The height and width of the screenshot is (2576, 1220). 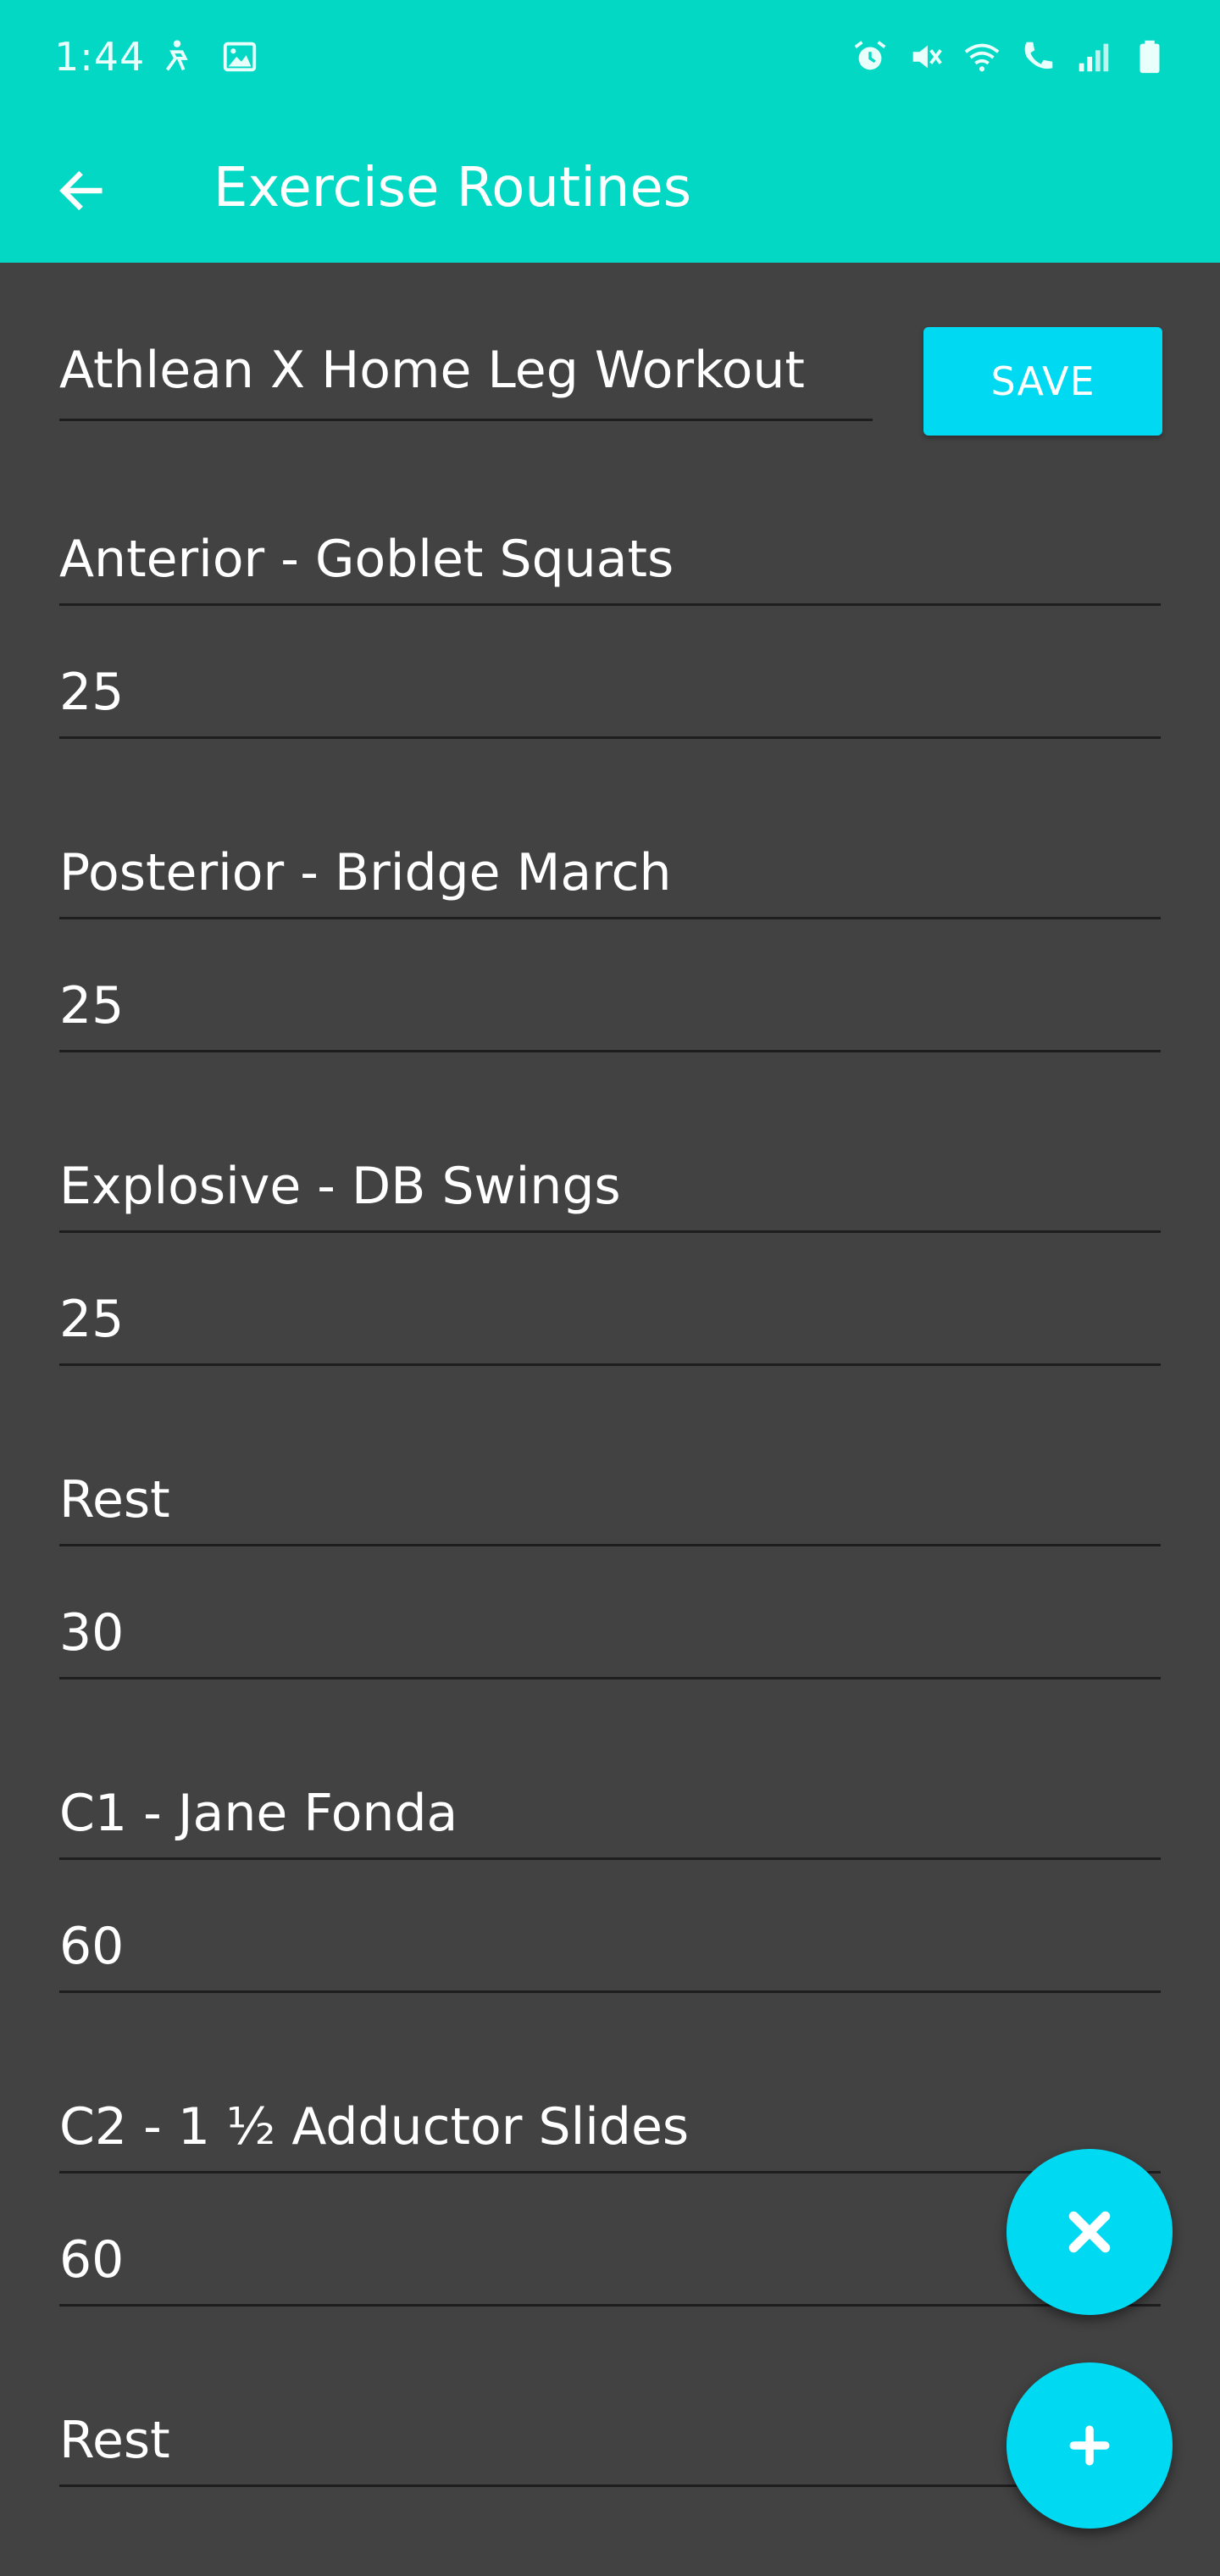 I want to click on status-time: 1:44, so click(x=100, y=57).